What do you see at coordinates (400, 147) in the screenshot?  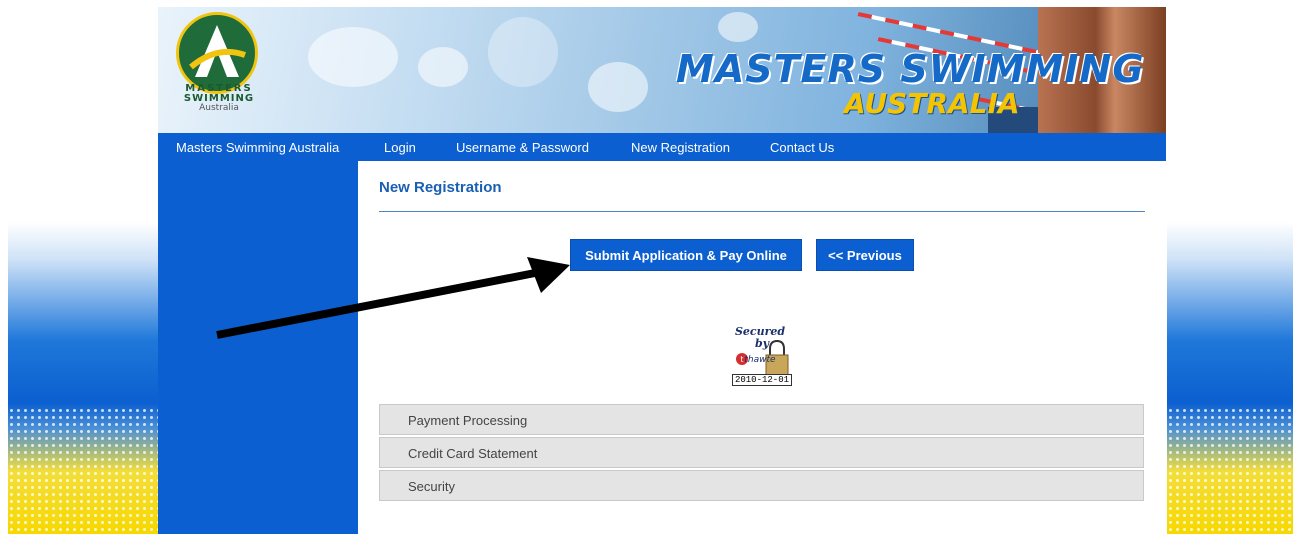 I see `nav-item-login: Login` at bounding box center [400, 147].